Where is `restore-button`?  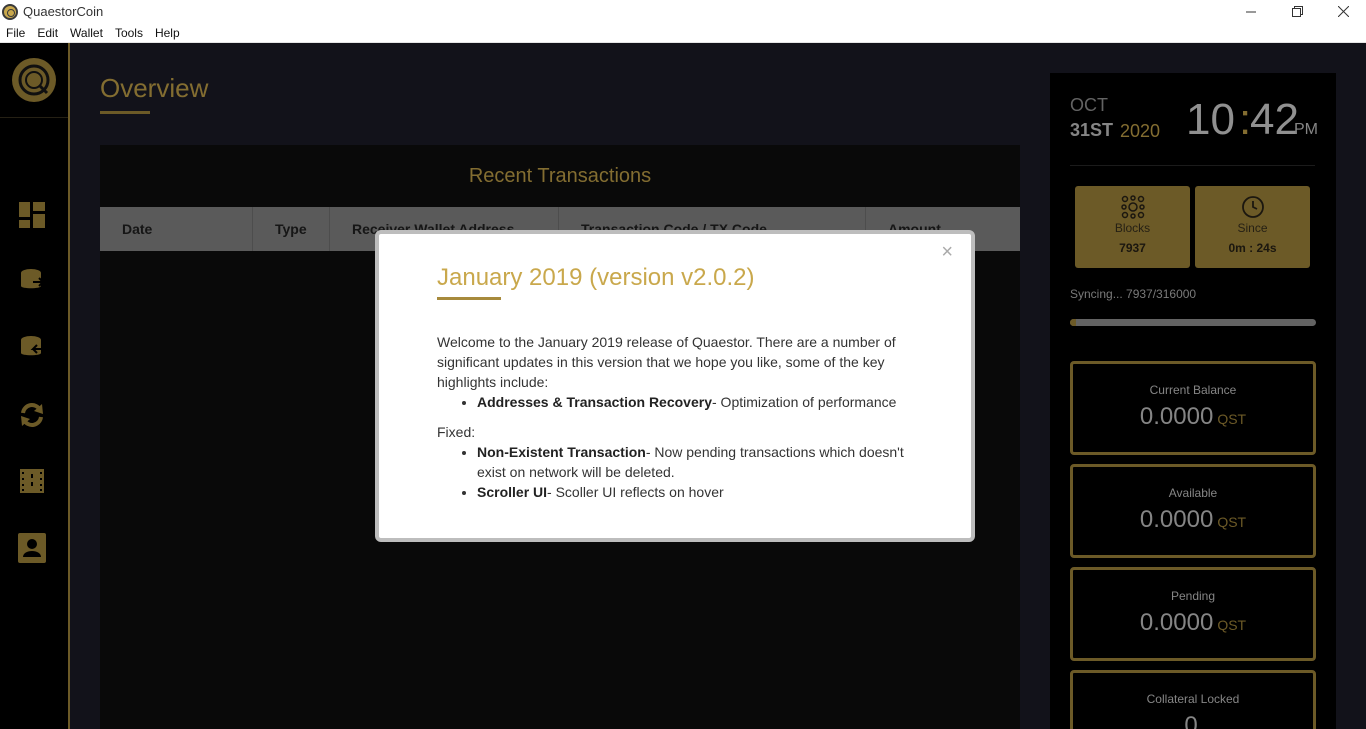
restore-button is located at coordinates (1297, 11).